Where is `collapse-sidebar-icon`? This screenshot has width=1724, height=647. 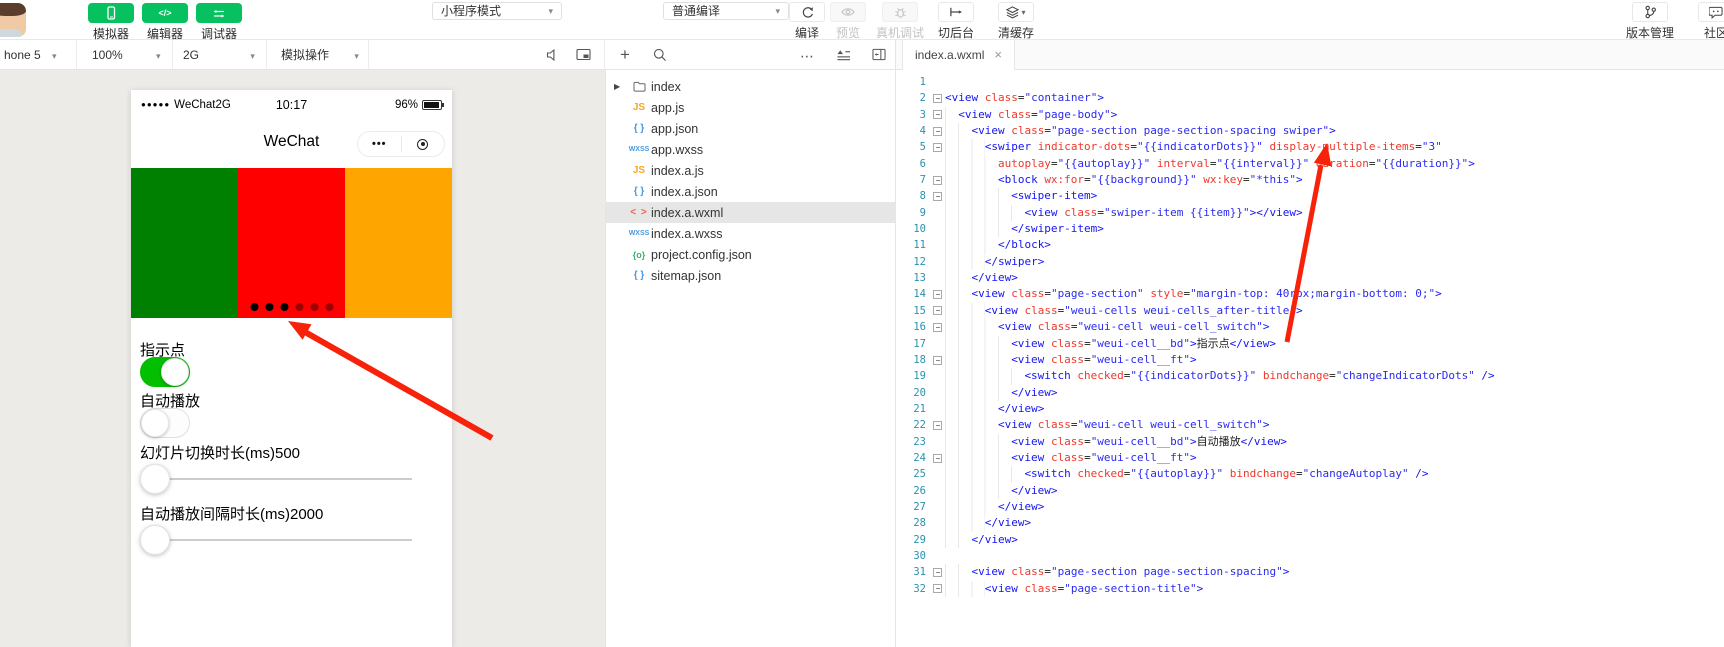
collapse-sidebar-icon is located at coordinates (879, 57).